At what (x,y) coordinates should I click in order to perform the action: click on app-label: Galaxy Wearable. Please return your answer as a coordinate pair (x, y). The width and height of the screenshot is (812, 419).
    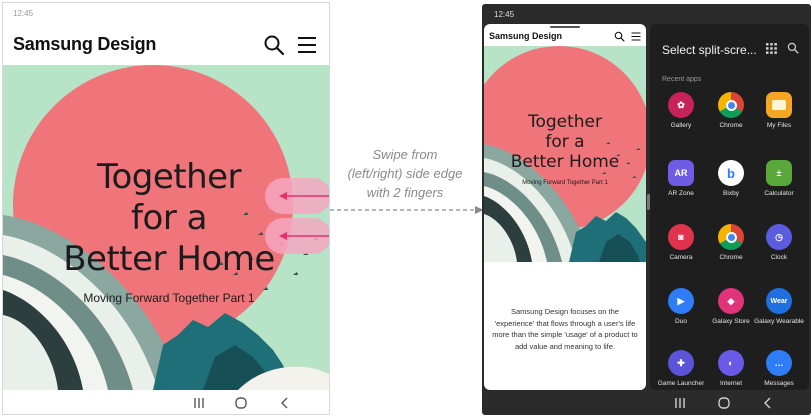
    Looking at the image, I should click on (779, 321).